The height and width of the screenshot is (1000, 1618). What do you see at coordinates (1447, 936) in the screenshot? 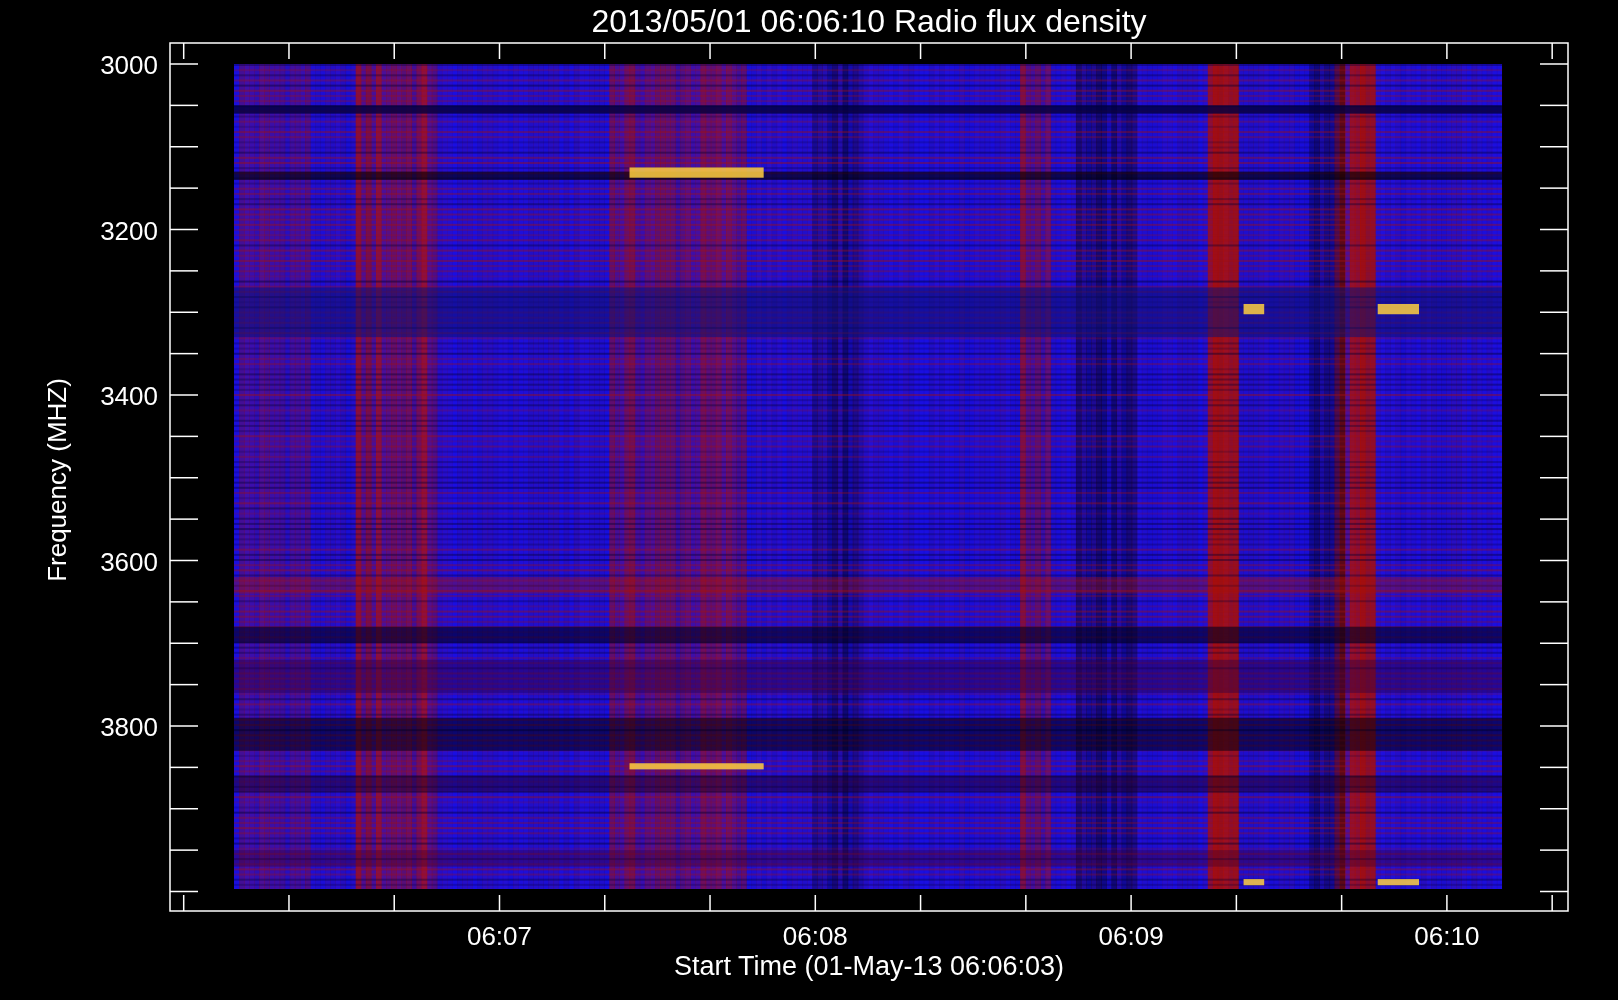
I see `tick-label: 06:10` at bounding box center [1447, 936].